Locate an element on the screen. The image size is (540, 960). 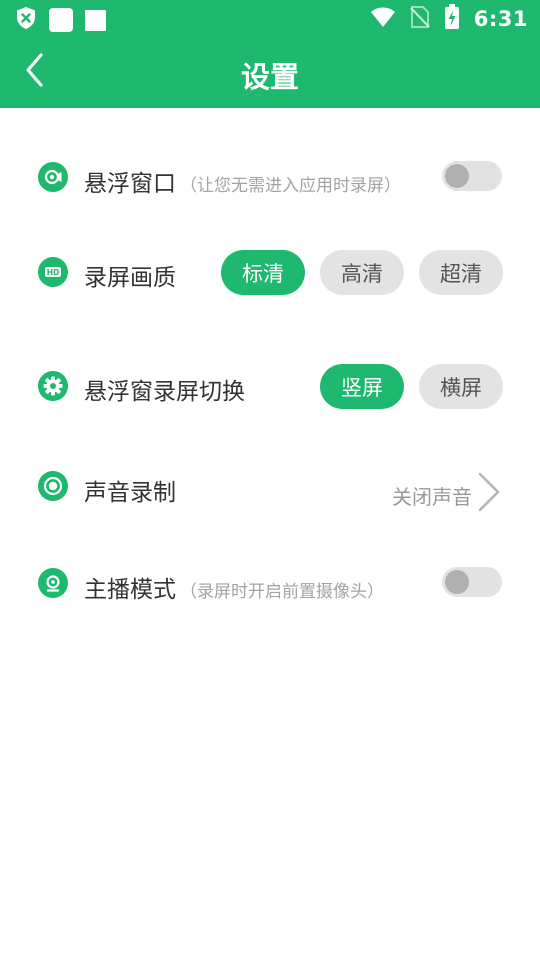
no-sim-icon is located at coordinates (420, 19).